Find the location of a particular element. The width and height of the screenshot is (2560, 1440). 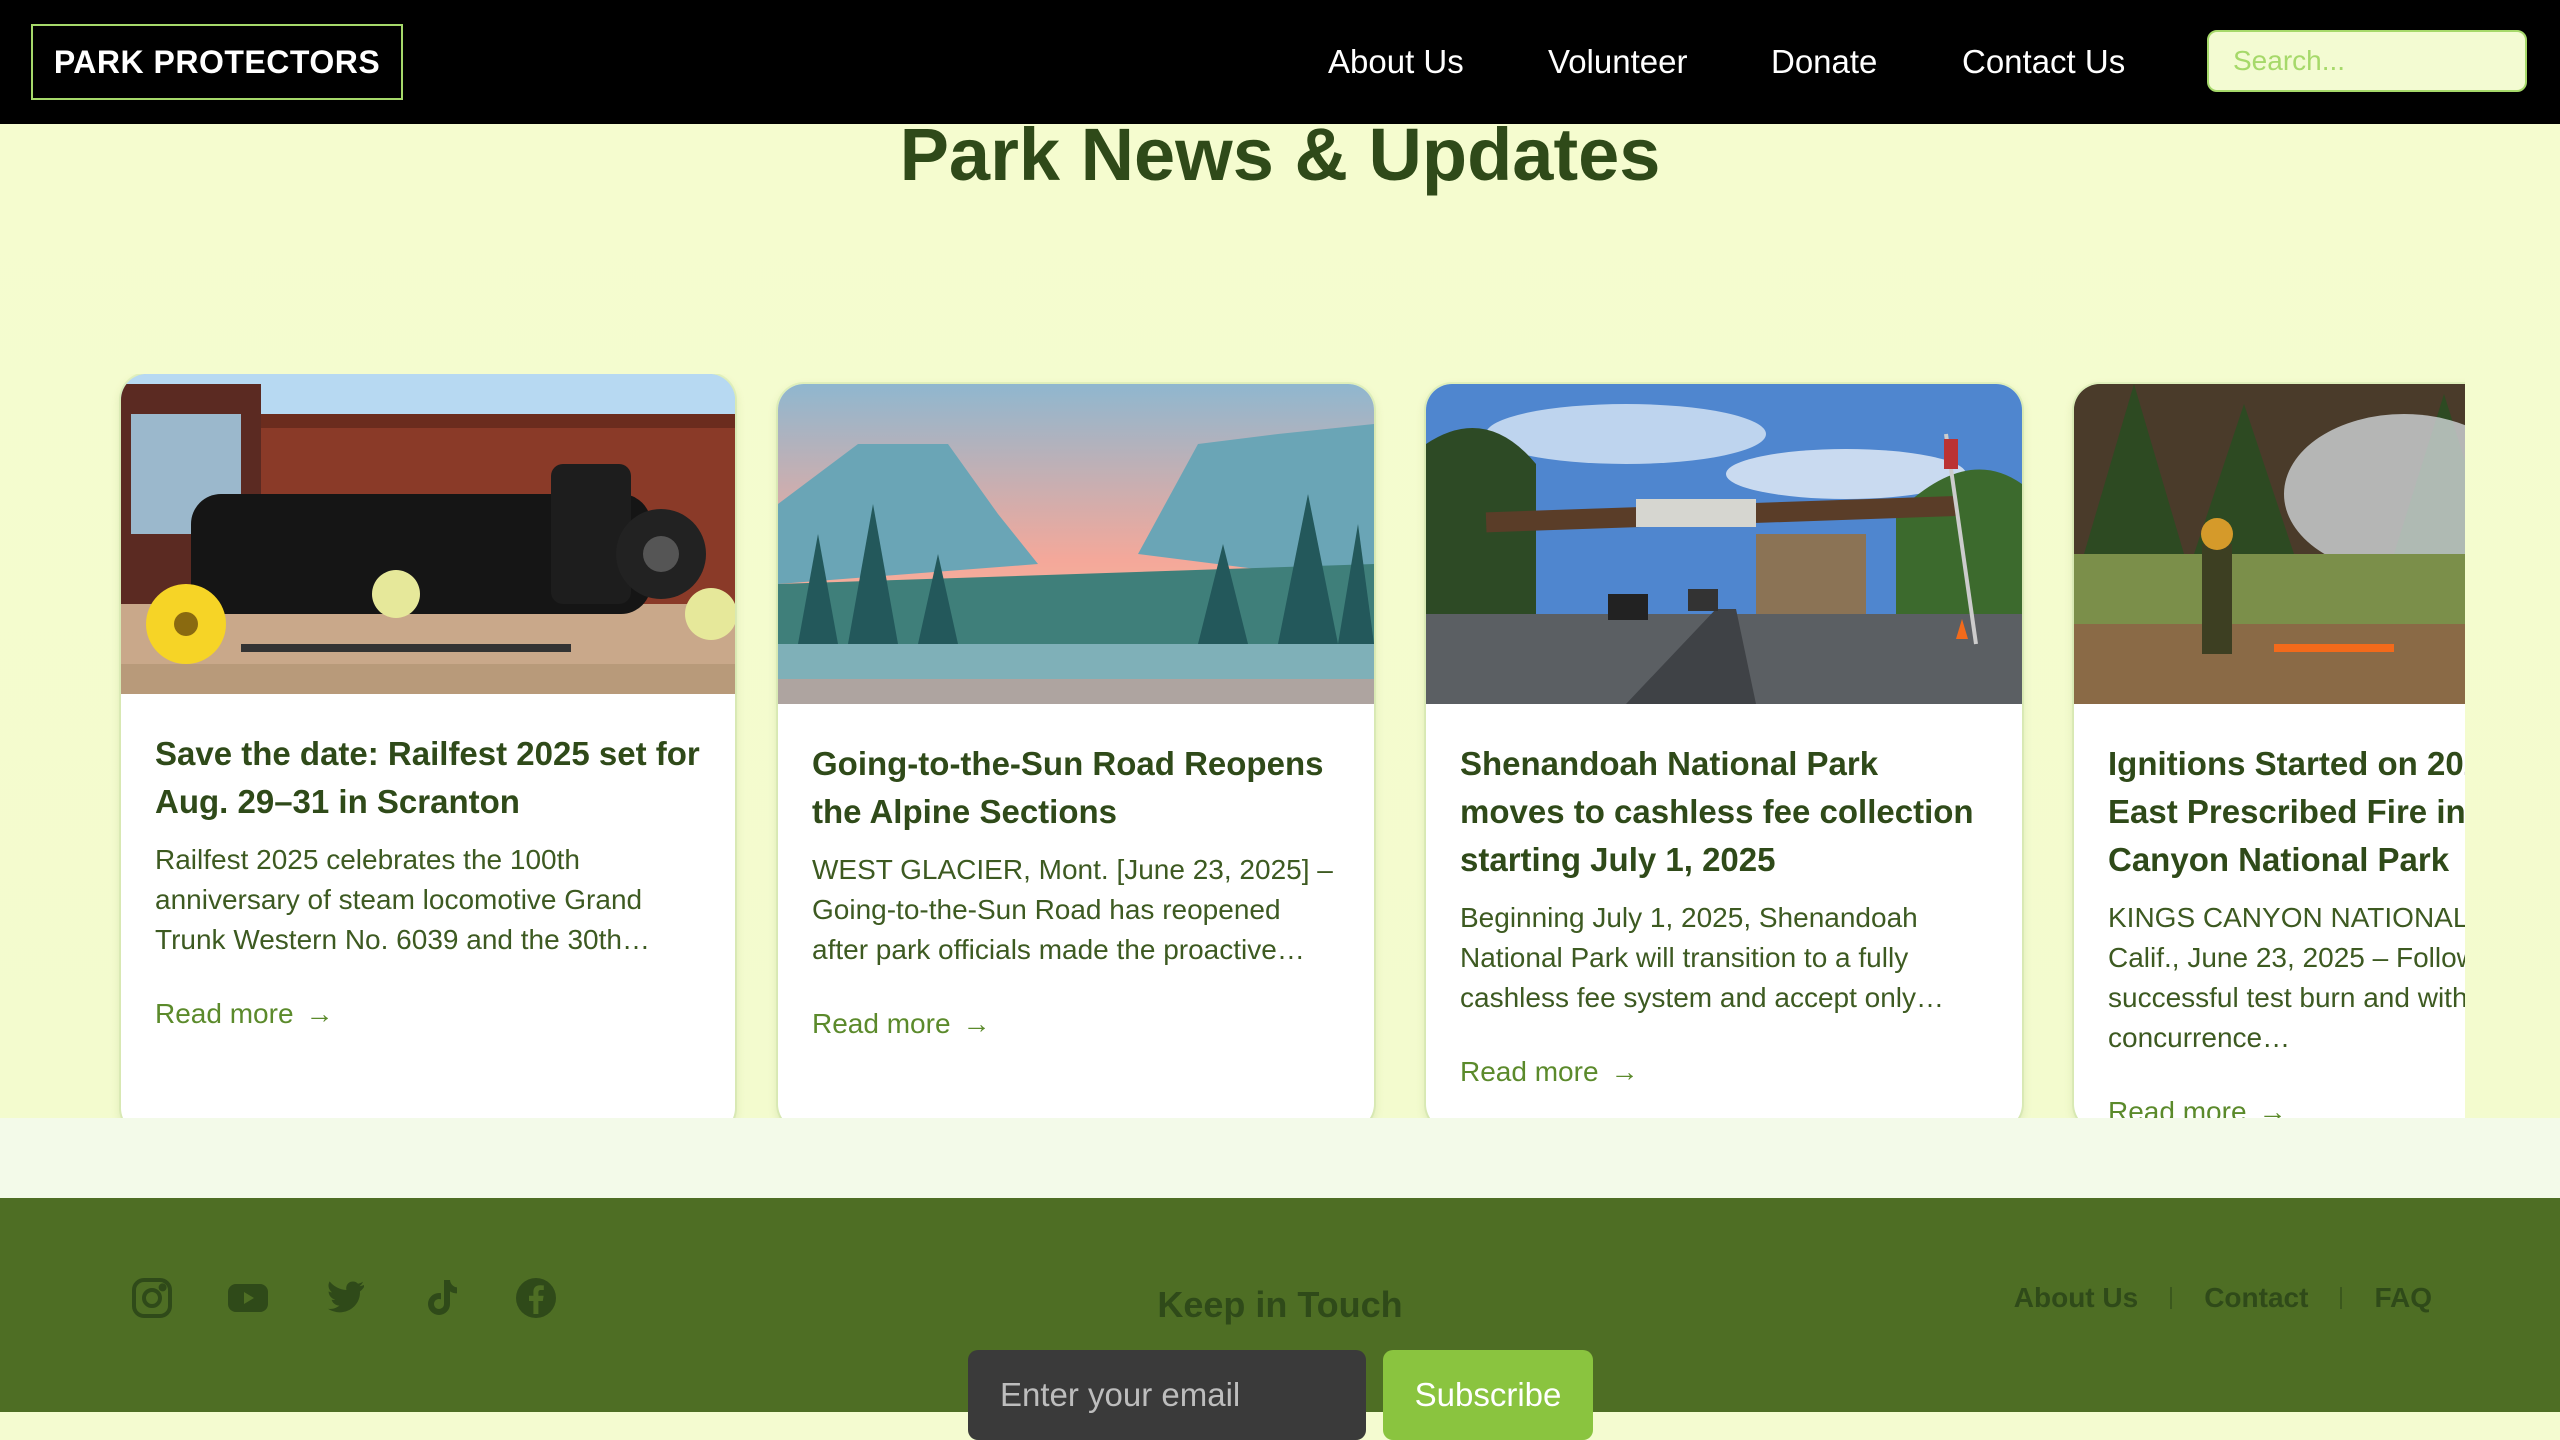

prescribed-fire-photo is located at coordinates (2269, 544).